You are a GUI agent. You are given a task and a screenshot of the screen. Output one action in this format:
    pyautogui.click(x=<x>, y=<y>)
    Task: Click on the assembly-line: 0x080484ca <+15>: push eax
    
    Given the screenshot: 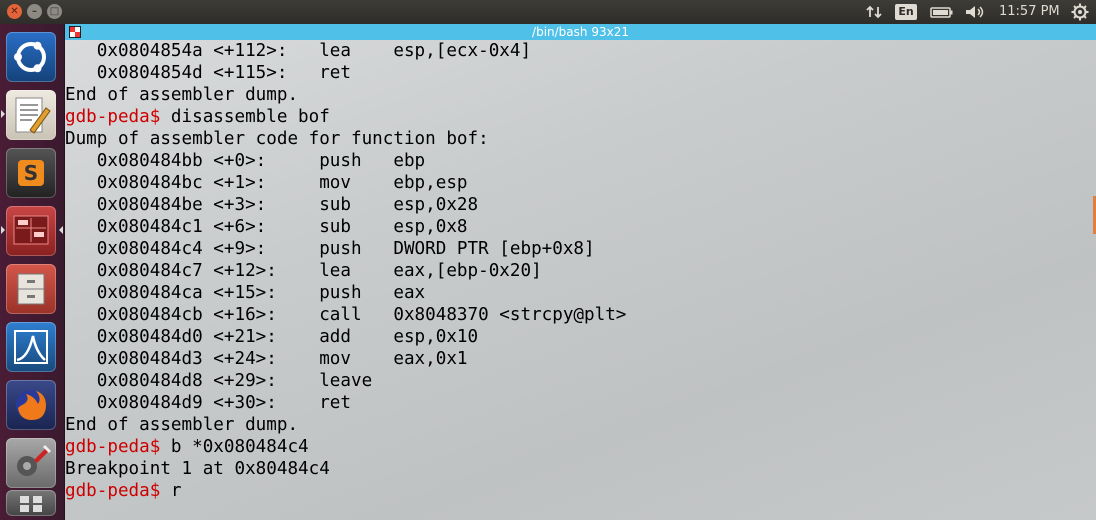 What is the action you would take?
    pyautogui.click(x=245, y=293)
    